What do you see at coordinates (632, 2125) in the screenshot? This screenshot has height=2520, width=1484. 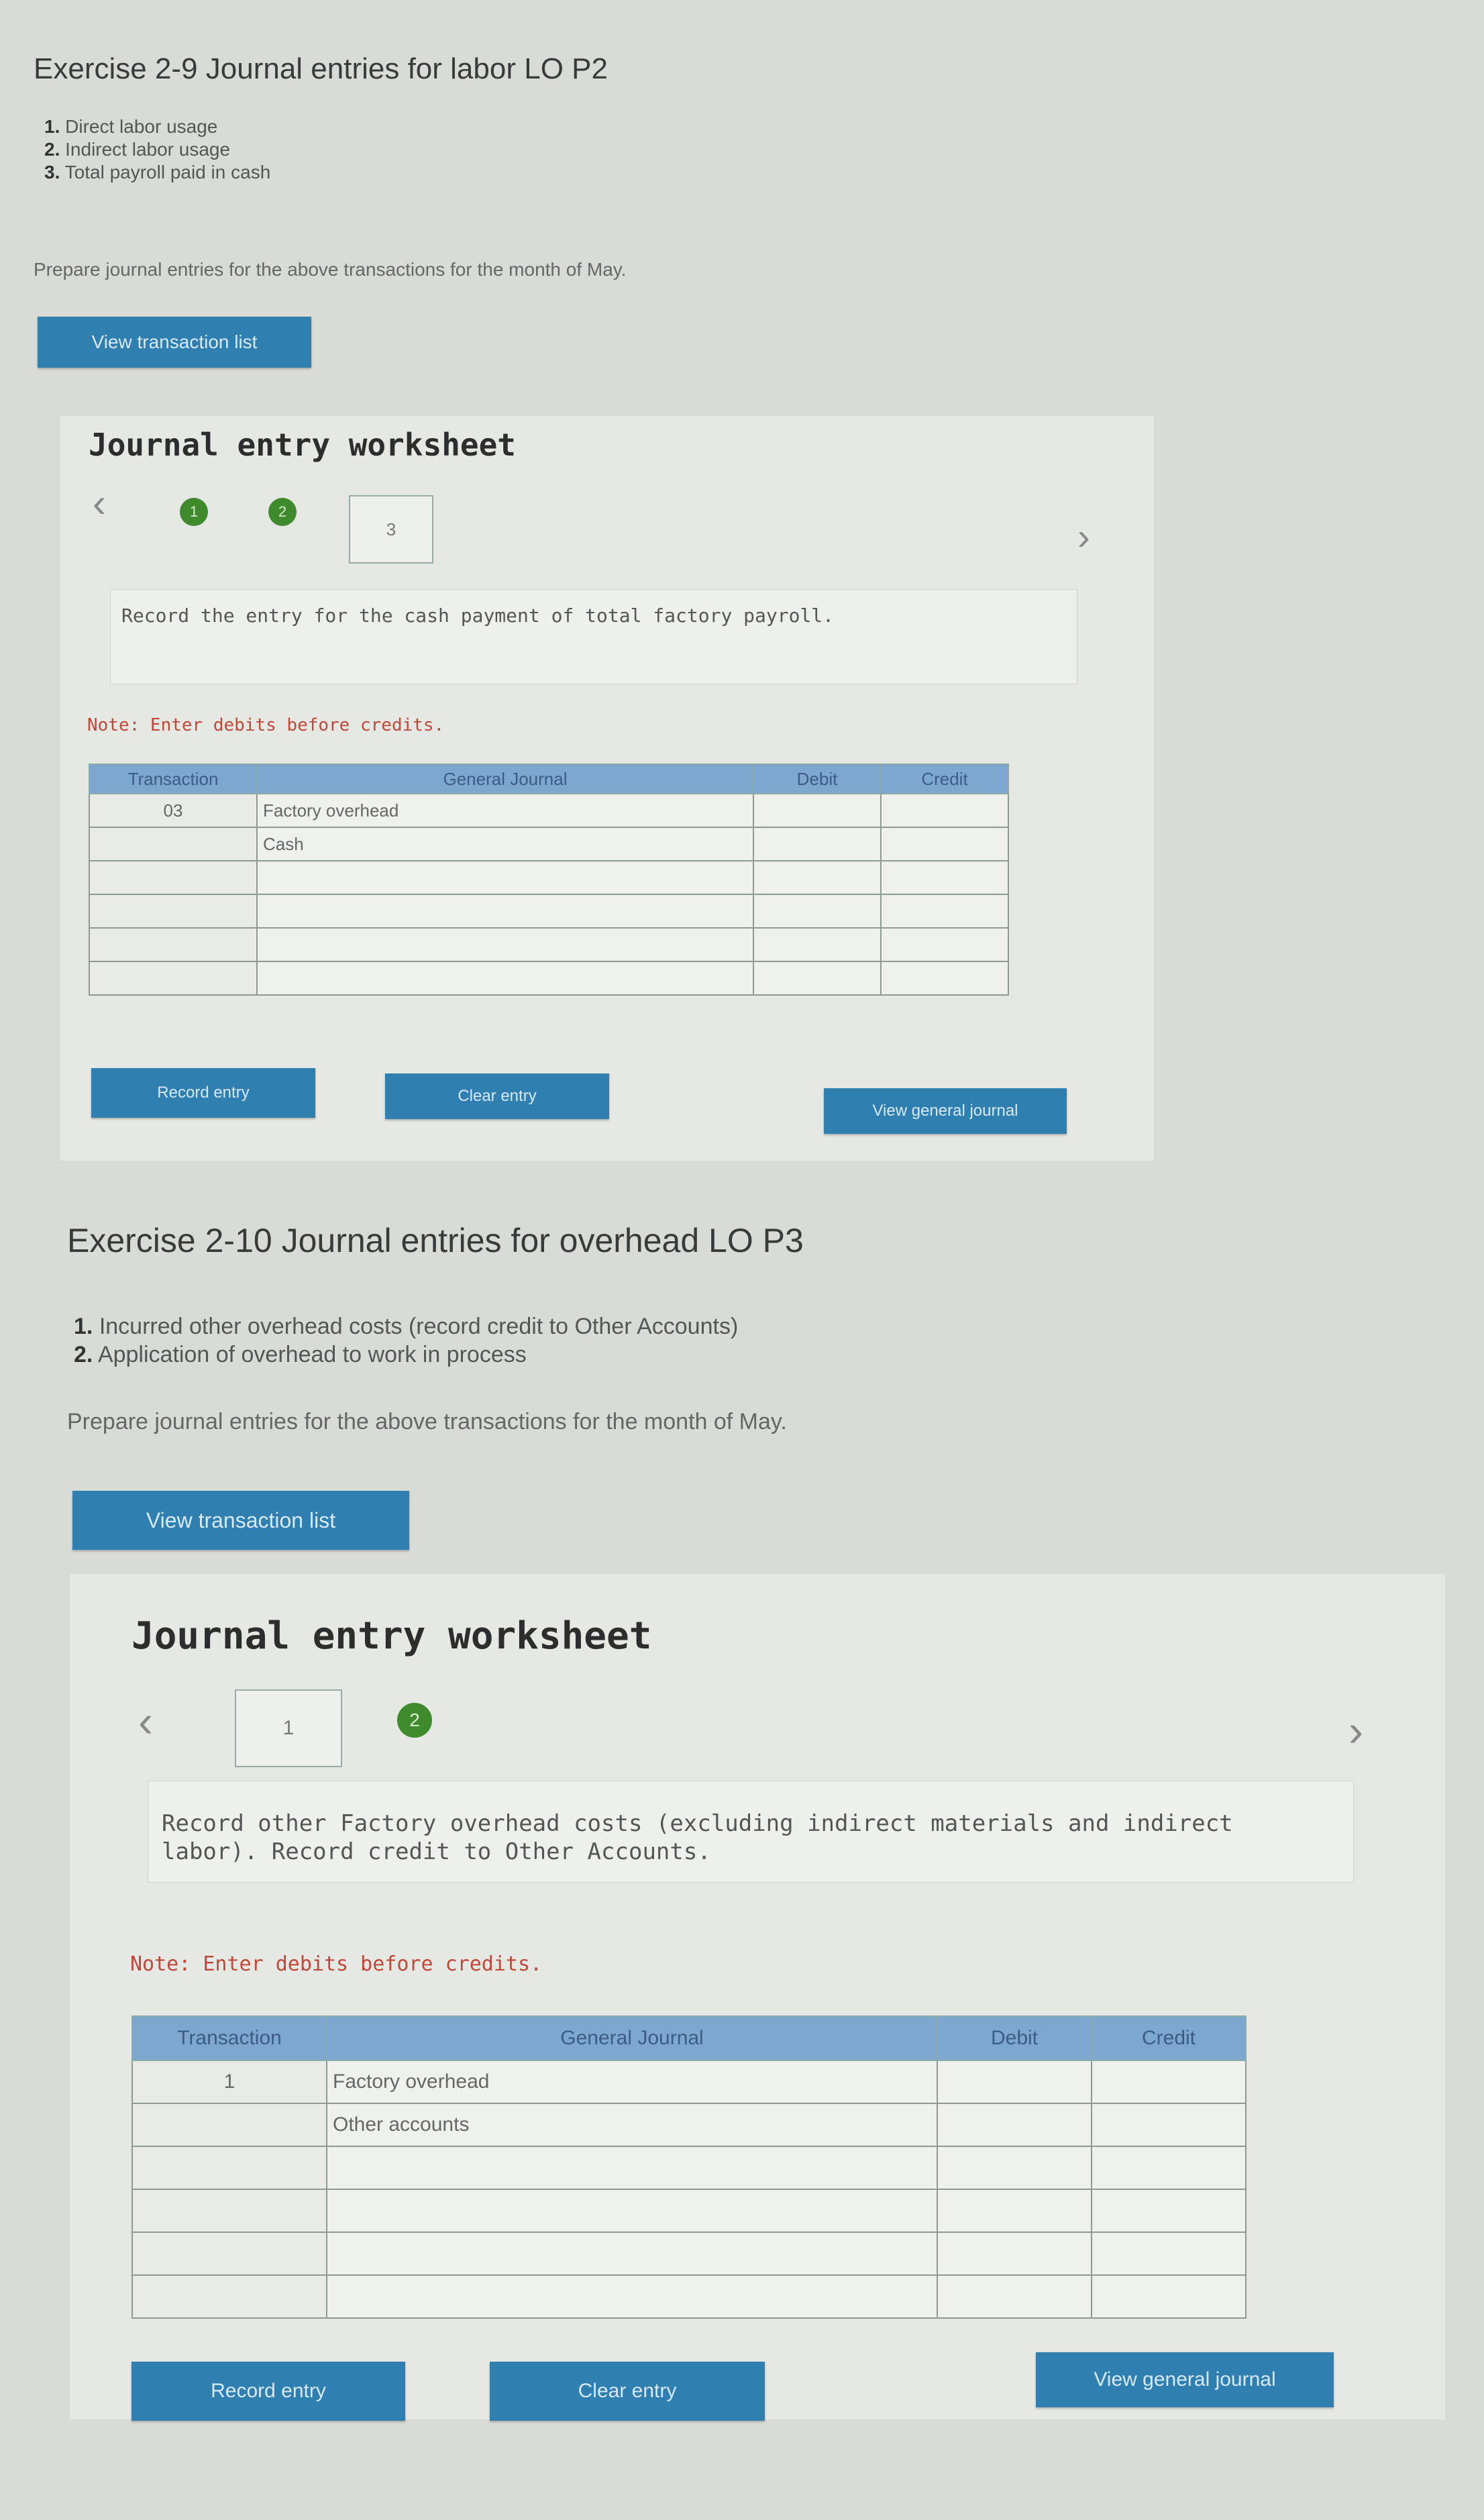 I see `account-select: Other accounts` at bounding box center [632, 2125].